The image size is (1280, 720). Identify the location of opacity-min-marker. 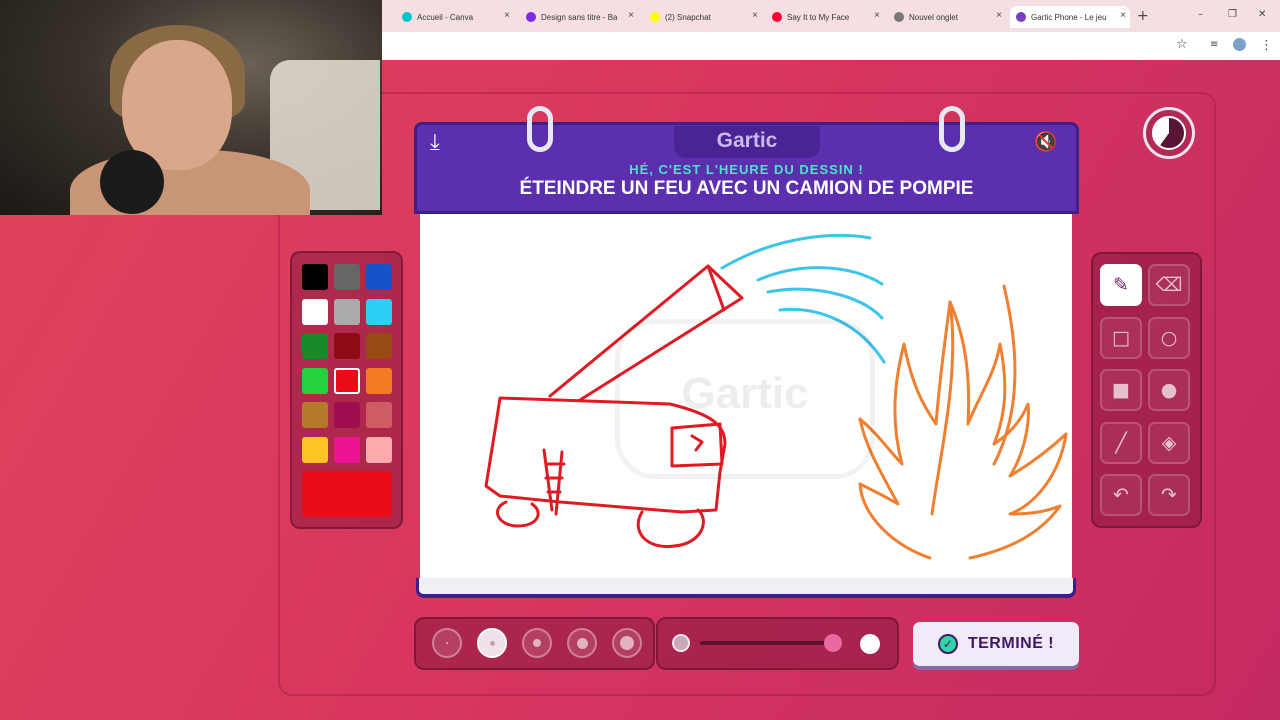
(681, 643).